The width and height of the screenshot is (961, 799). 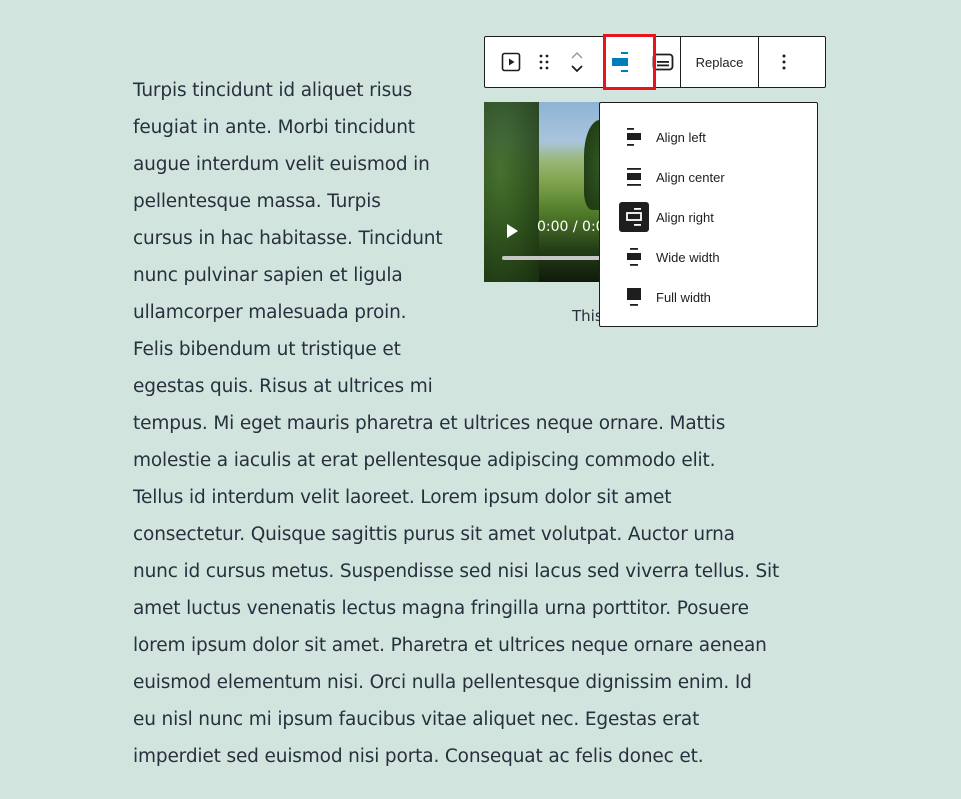 I want to click on block-type-button, so click(x=511, y=62).